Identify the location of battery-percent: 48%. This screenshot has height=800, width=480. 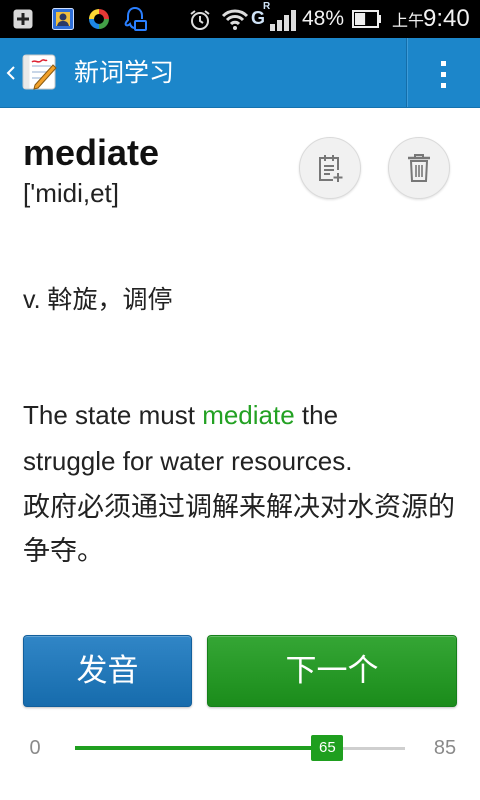
(323, 18).